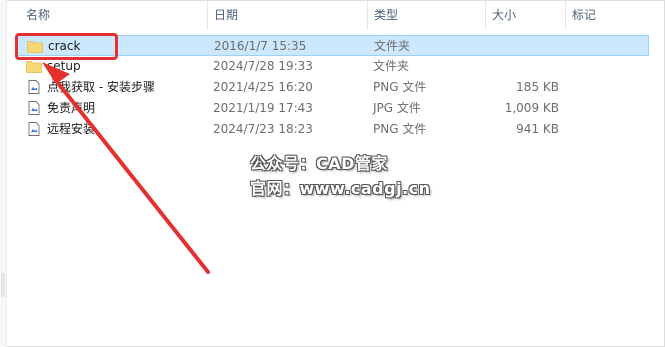 The image size is (665, 347). I want to click on scroll-nub, so click(3, 285).